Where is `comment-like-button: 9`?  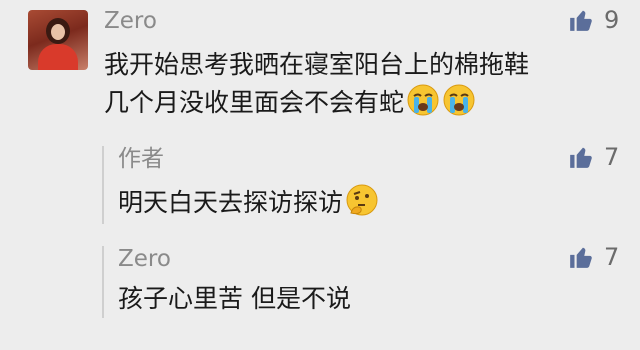
comment-like-button: 9 is located at coordinates (593, 20).